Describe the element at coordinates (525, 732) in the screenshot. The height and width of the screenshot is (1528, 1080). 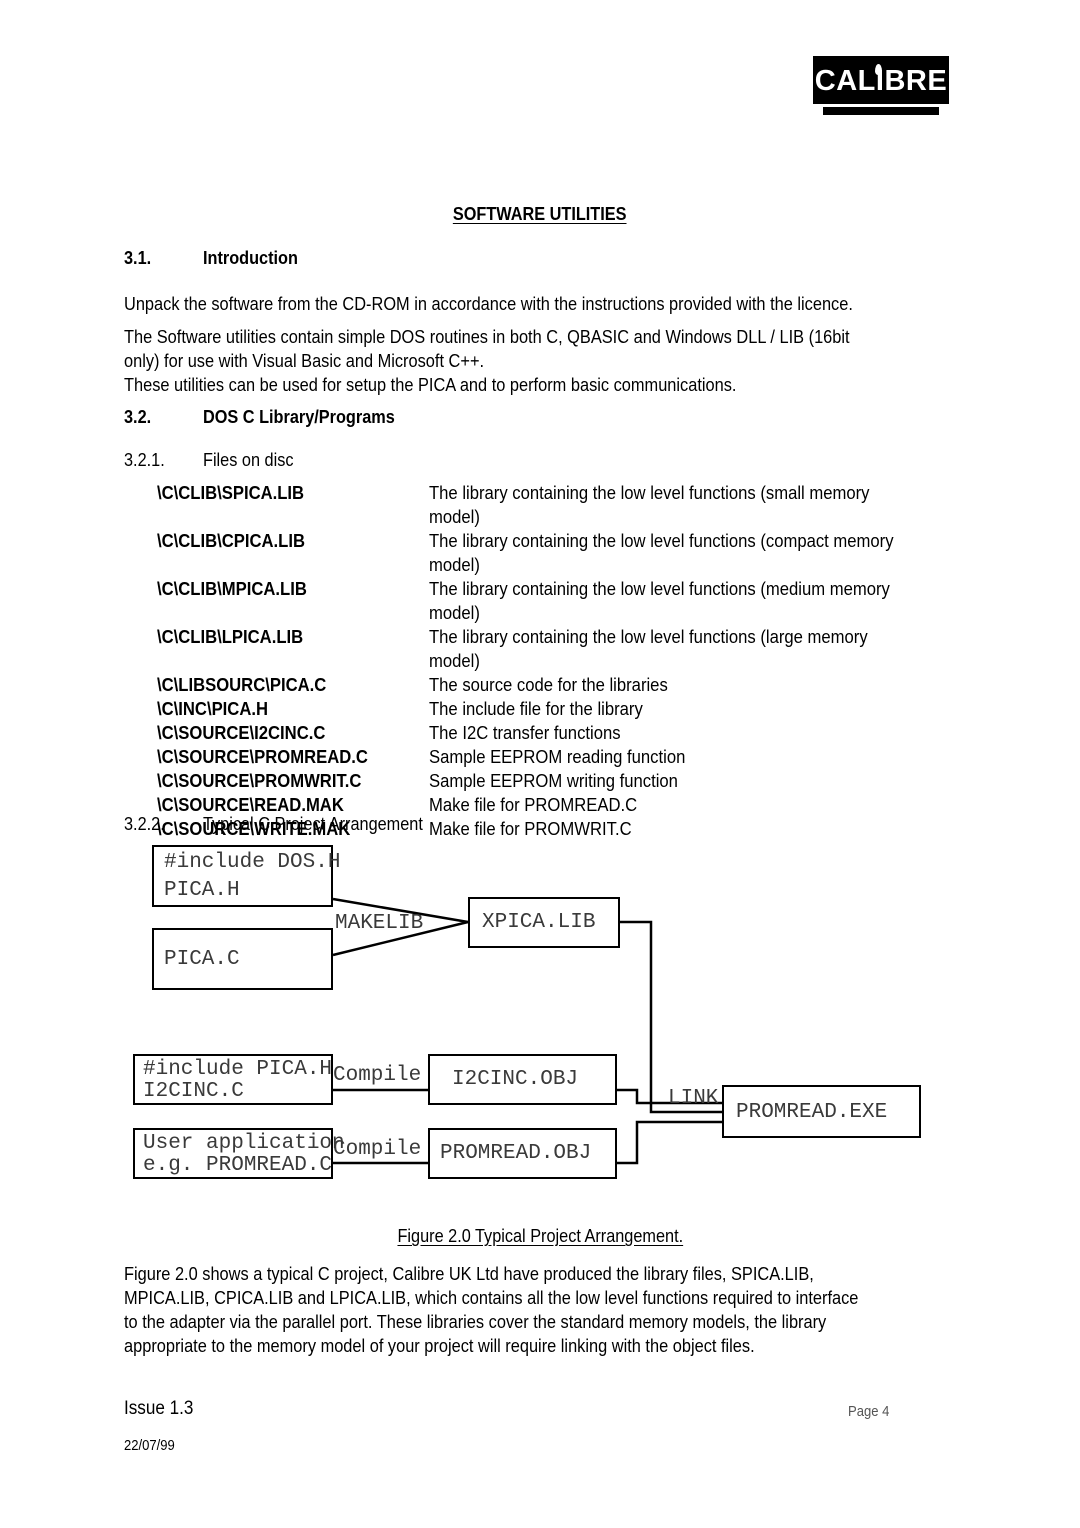
I see `file-description-text: The I2C transfer functions` at that location.